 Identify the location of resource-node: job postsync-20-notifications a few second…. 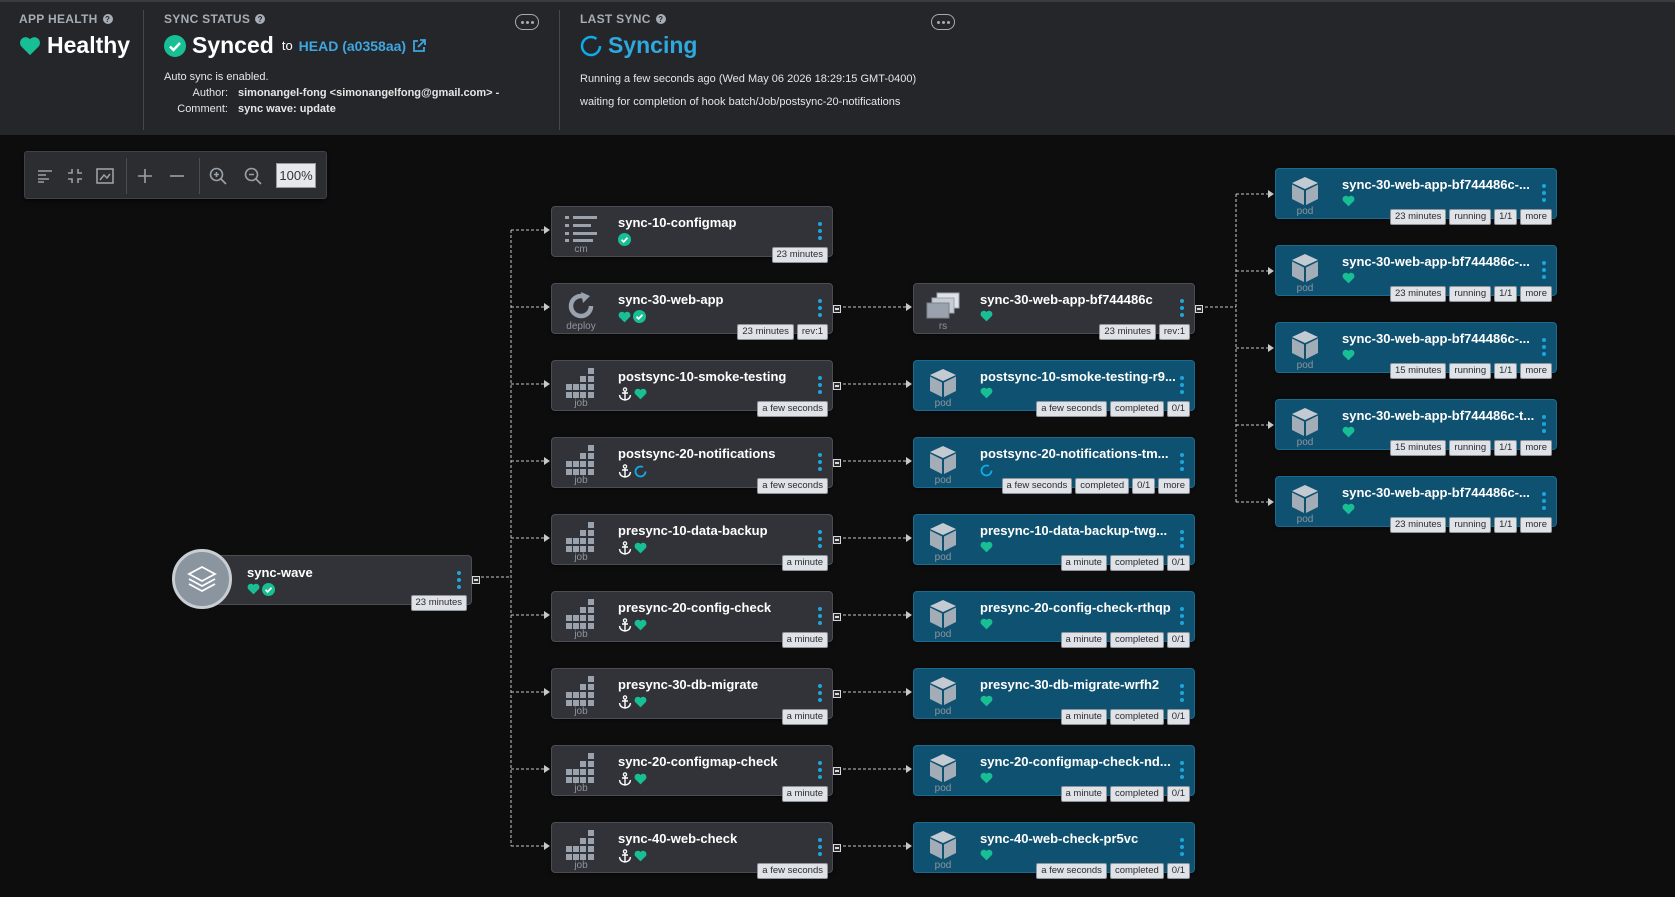
(696, 465).